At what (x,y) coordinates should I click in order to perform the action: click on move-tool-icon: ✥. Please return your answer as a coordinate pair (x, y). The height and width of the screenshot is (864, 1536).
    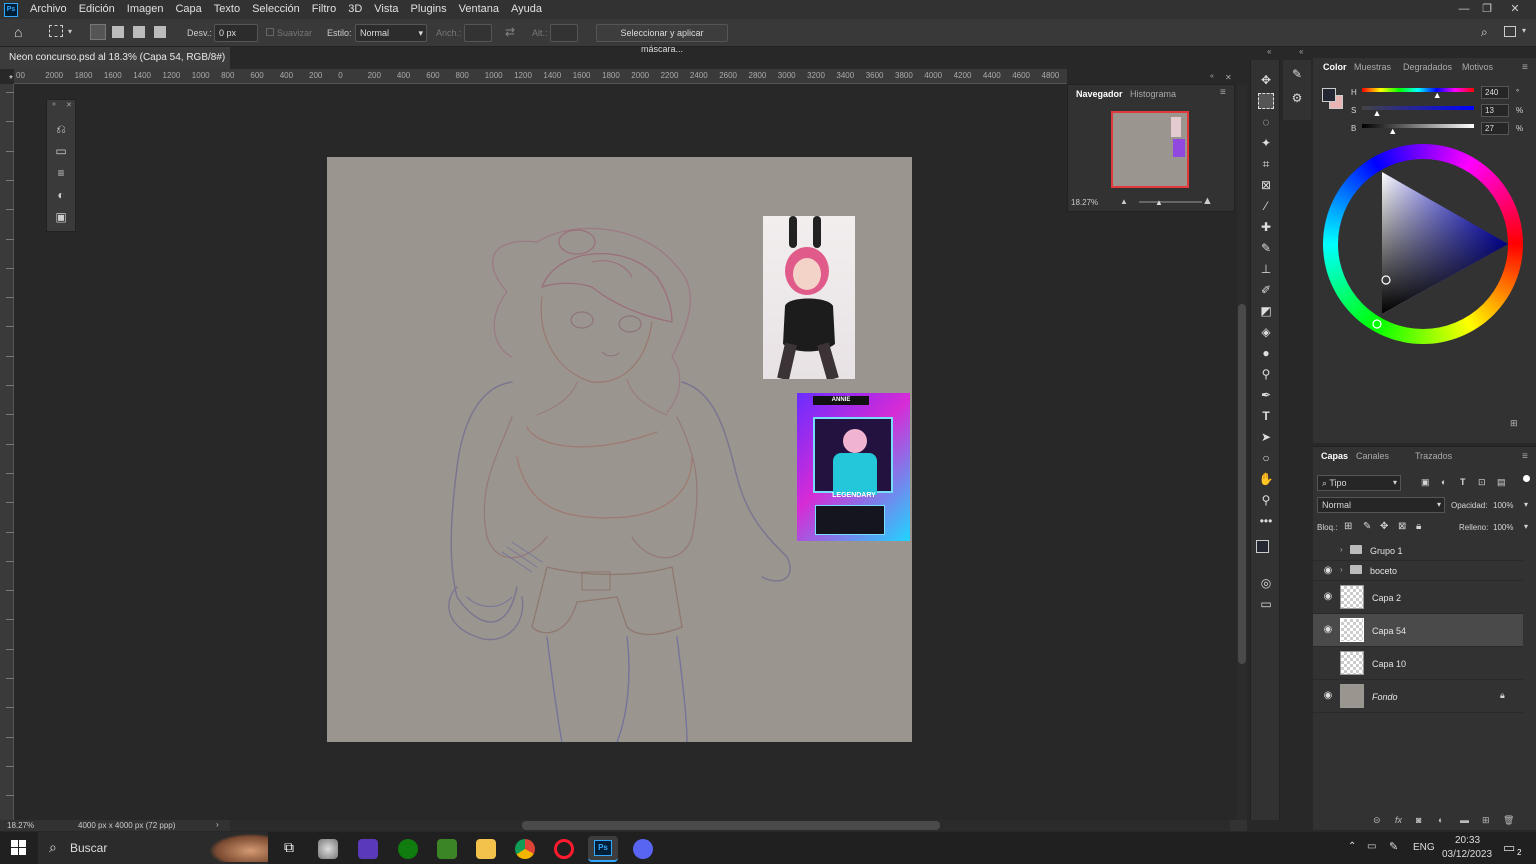
    Looking at the image, I should click on (1266, 80).